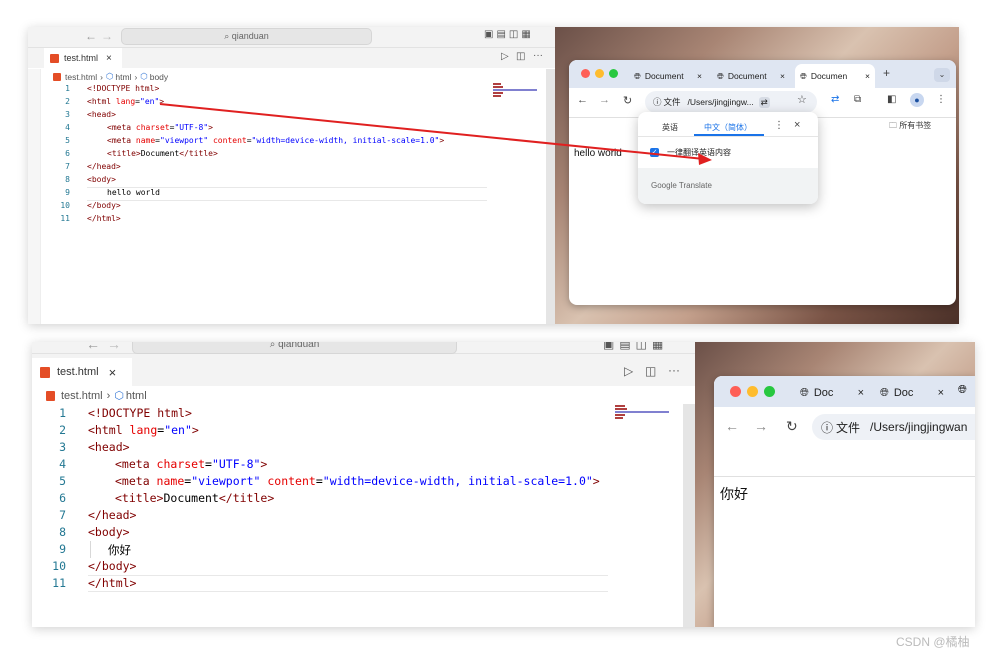 The height and width of the screenshot is (659, 1005). Describe the element at coordinates (109, 447) in the screenshot. I see `code-line-3: <head>` at that location.